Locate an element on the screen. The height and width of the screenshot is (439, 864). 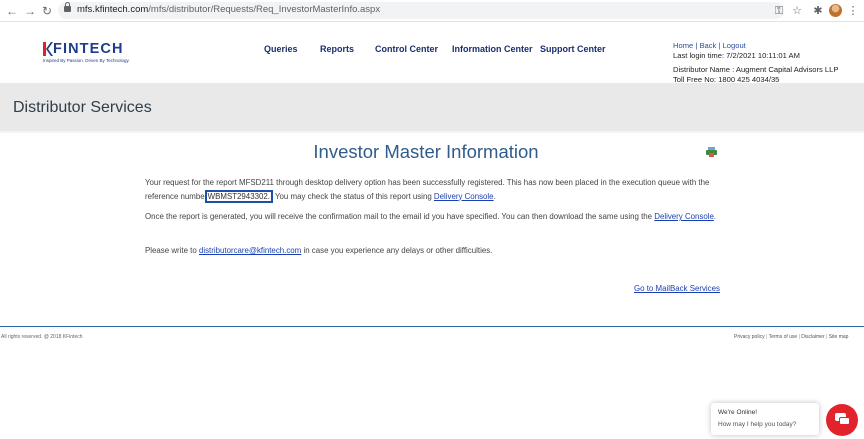
reference-number: WBMST2943302. is located at coordinates (238, 196).